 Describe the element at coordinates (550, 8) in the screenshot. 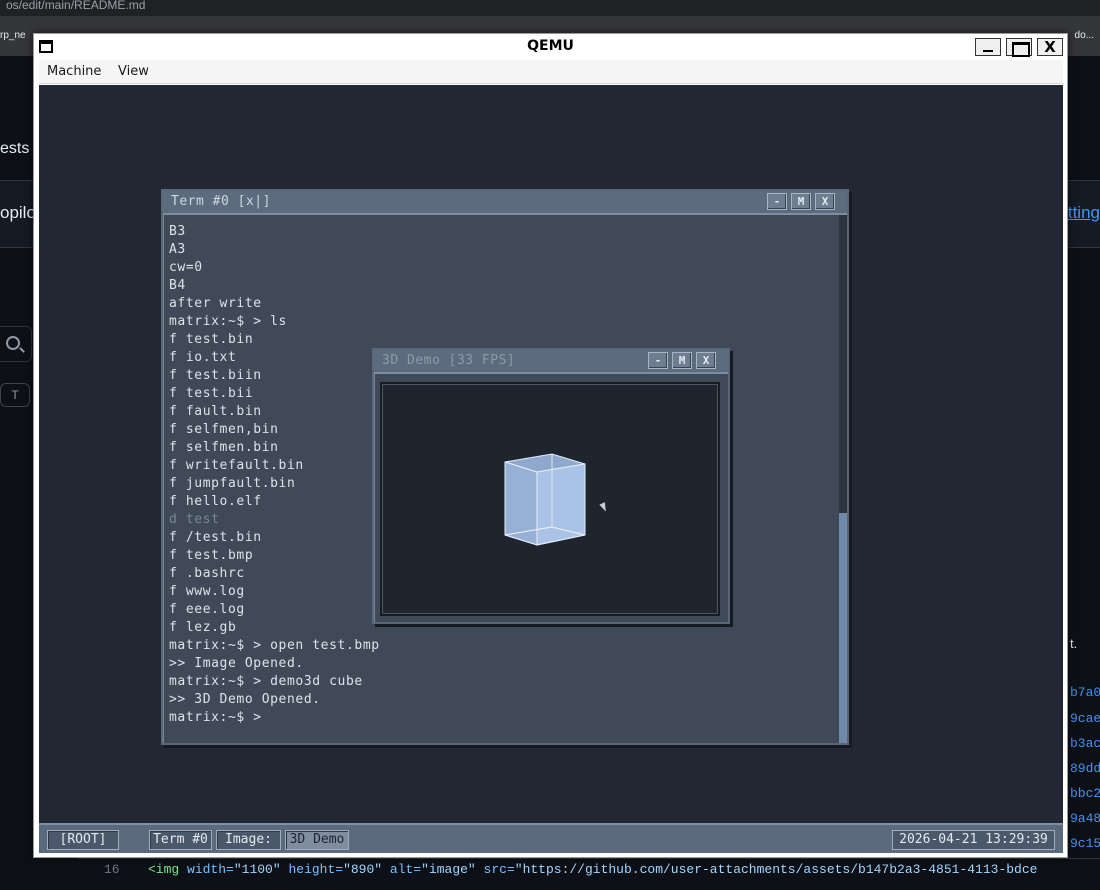

I see `host-url-bar: os/edit/main/README.md` at that location.